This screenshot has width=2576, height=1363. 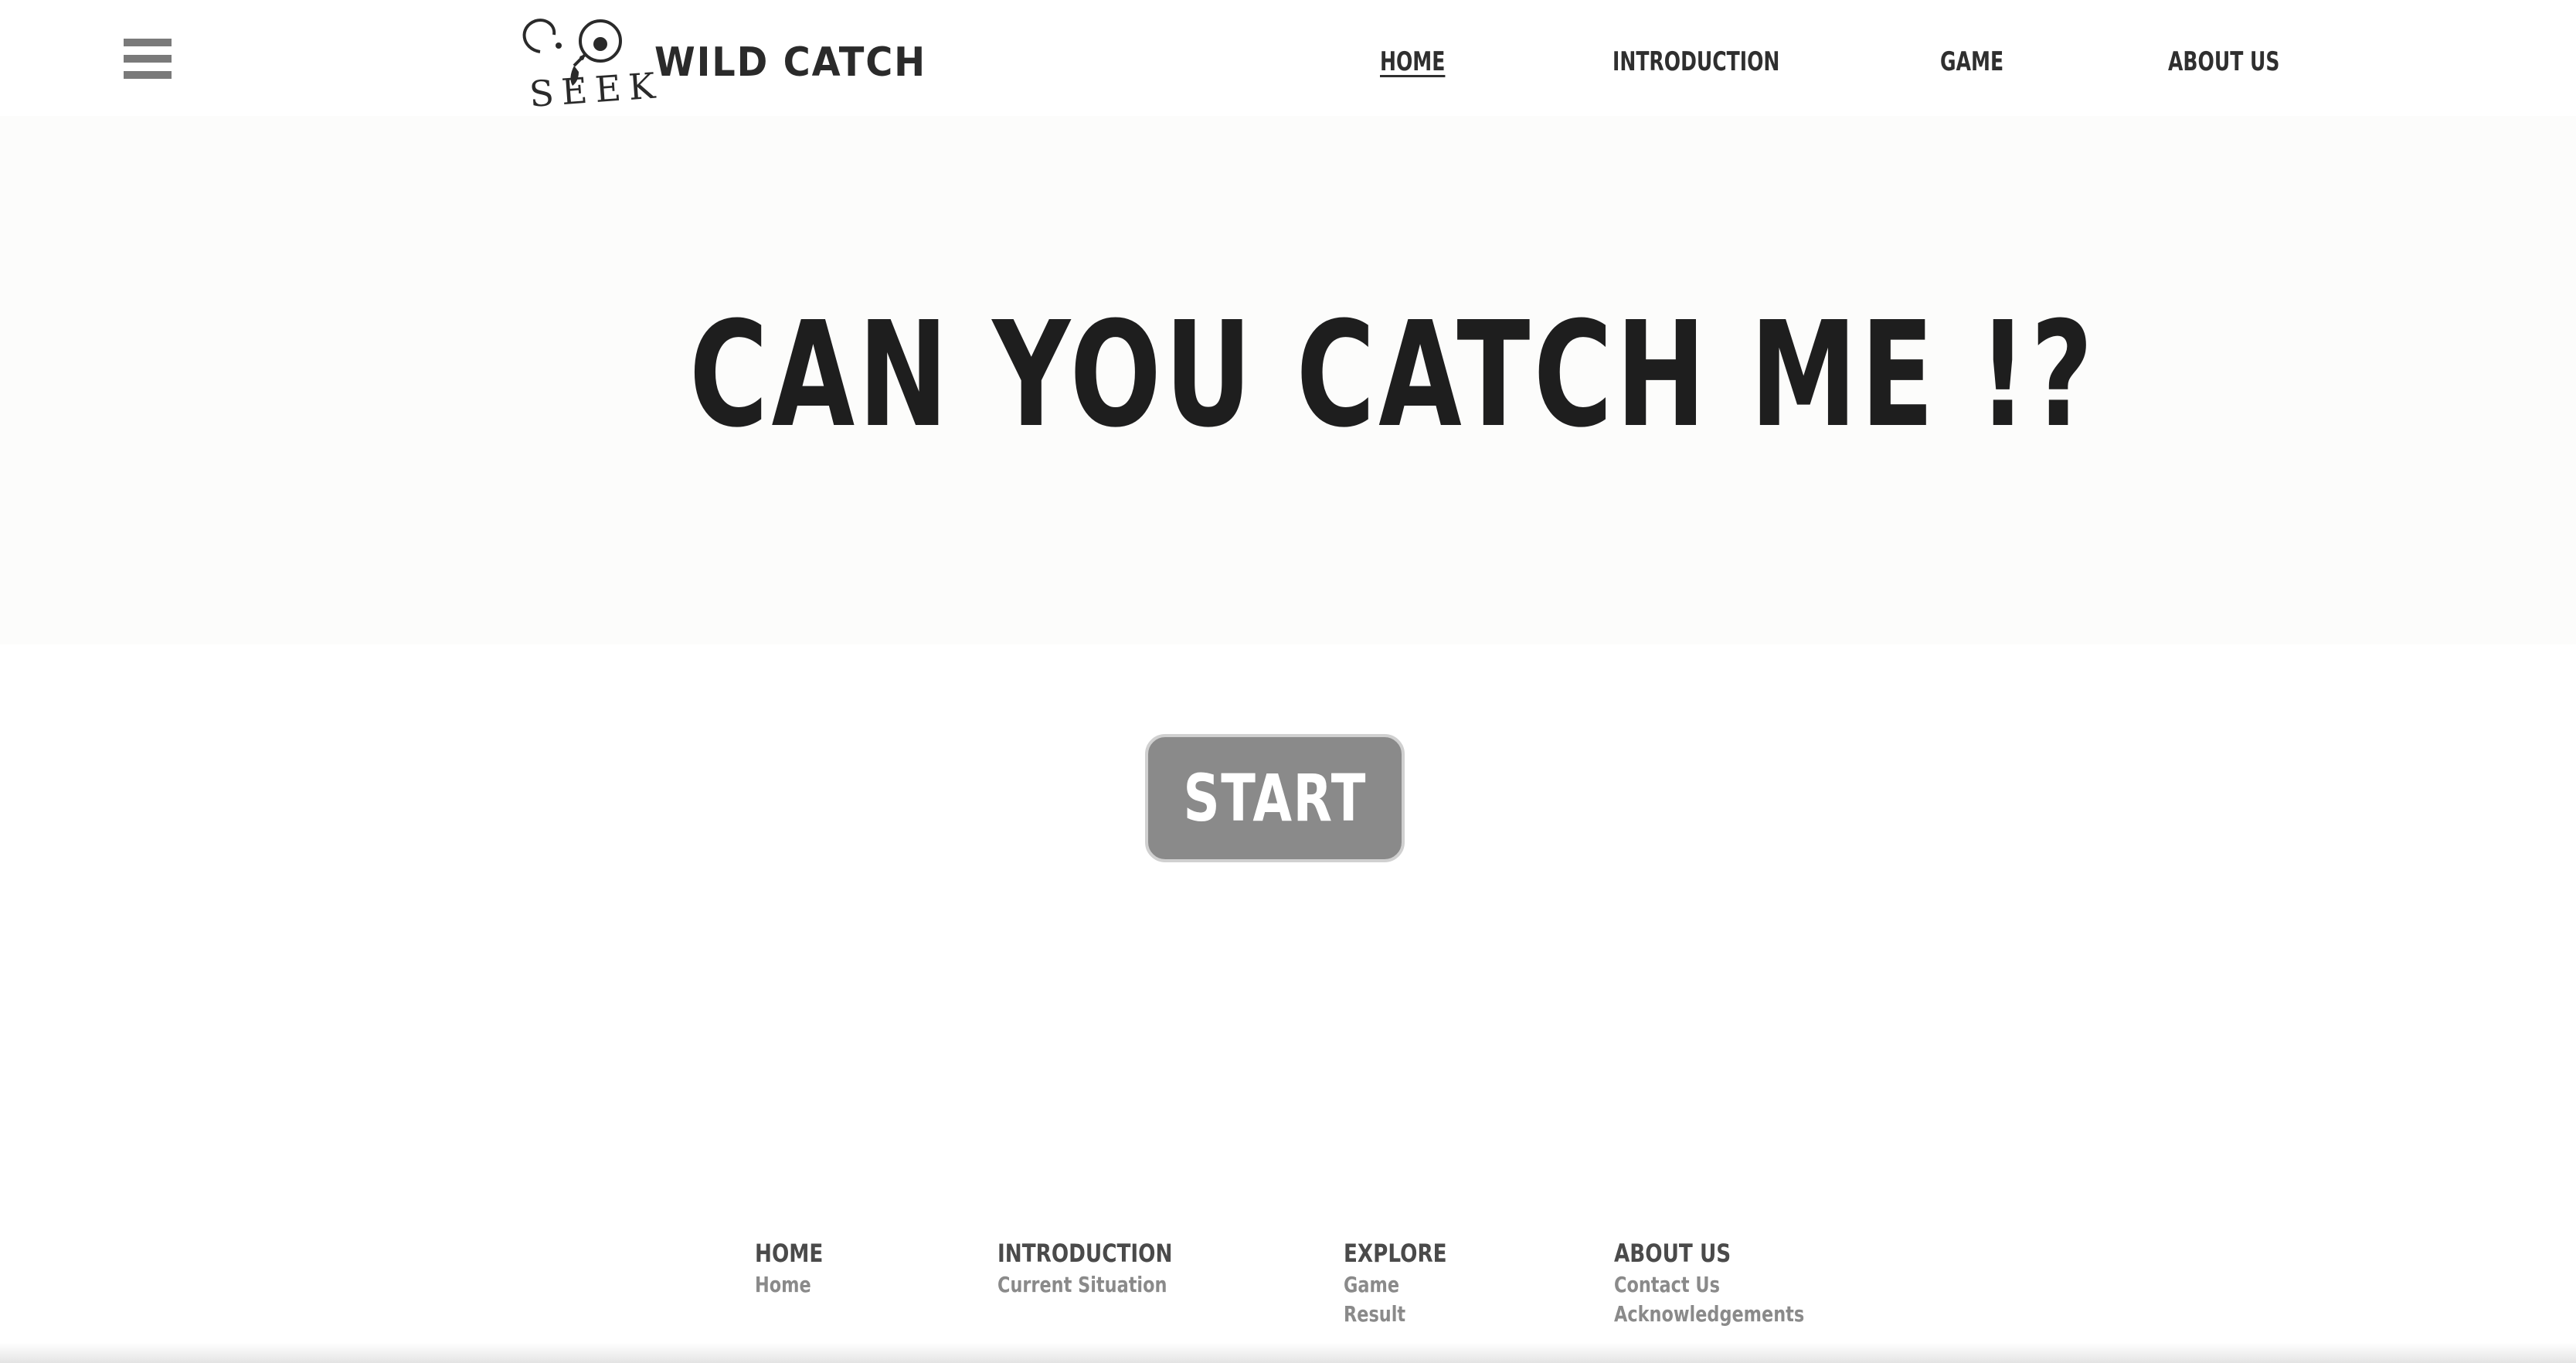 What do you see at coordinates (1395, 1253) in the screenshot?
I see `footer-heading-explore: EXPLORE` at bounding box center [1395, 1253].